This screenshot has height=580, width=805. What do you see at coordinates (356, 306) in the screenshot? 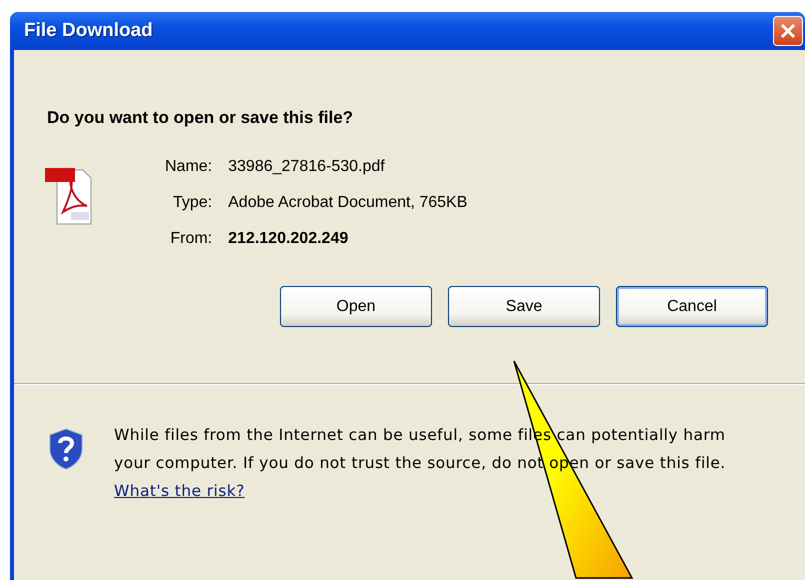
I see `dialog-button: Open` at bounding box center [356, 306].